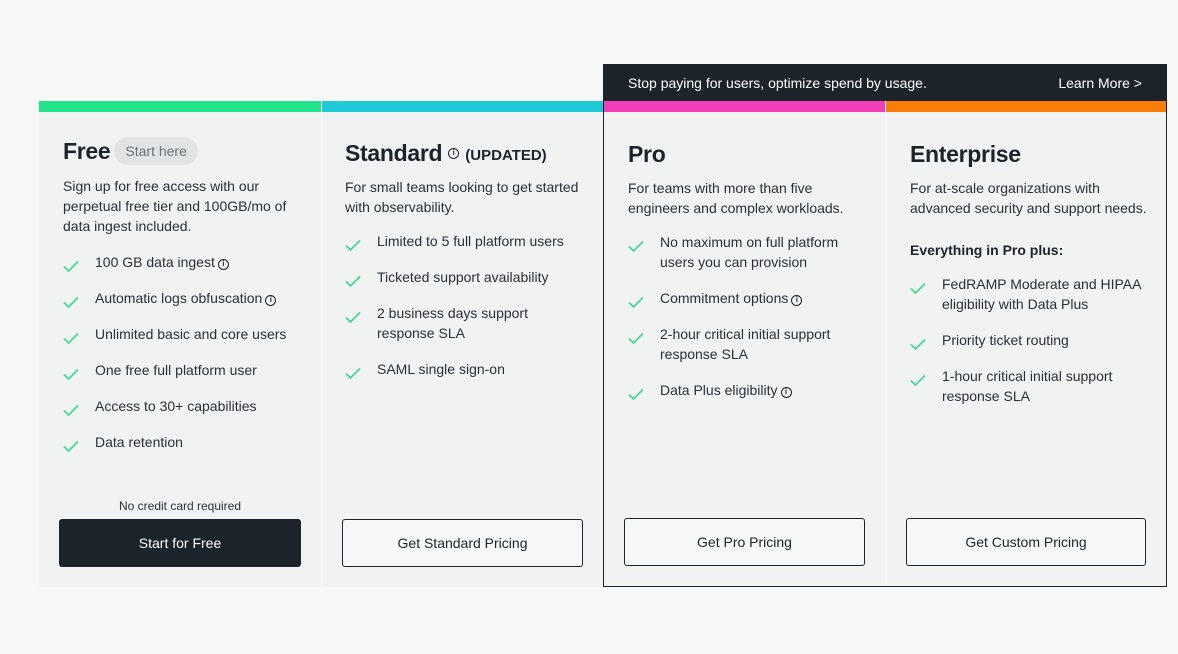 Image resolution: width=1178 pixels, height=654 pixels. I want to click on feature-text: 100 GB data ingest, so click(155, 262).